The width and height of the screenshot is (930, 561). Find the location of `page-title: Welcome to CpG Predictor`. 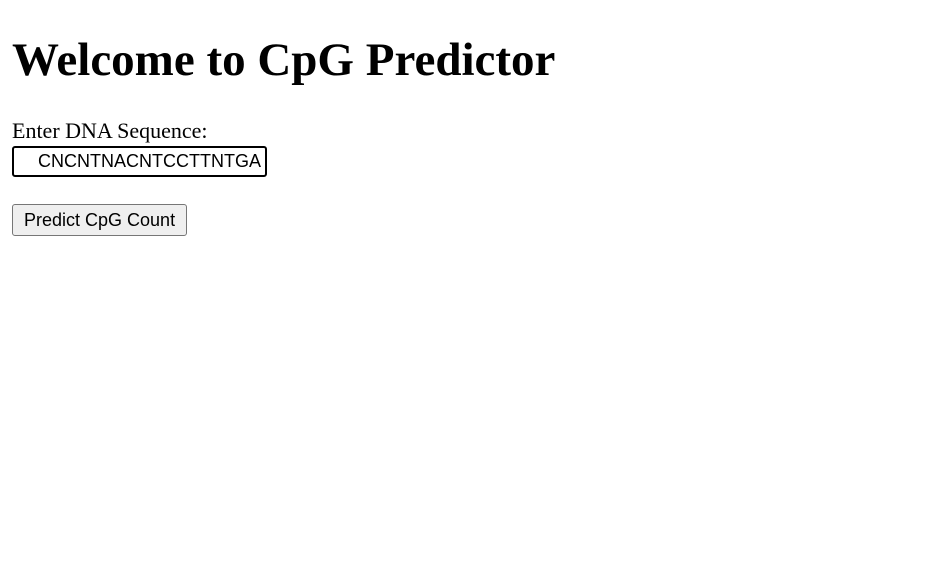

page-title: Welcome to CpG Predictor is located at coordinates (284, 60).